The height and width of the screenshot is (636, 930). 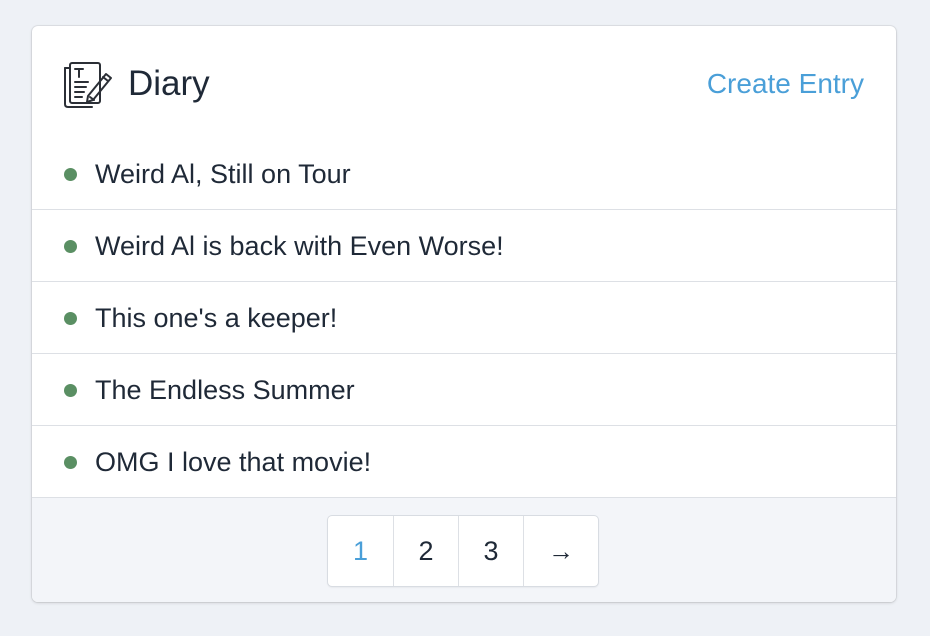 I want to click on entry-title: OMG I love that movie!, so click(x=233, y=462).